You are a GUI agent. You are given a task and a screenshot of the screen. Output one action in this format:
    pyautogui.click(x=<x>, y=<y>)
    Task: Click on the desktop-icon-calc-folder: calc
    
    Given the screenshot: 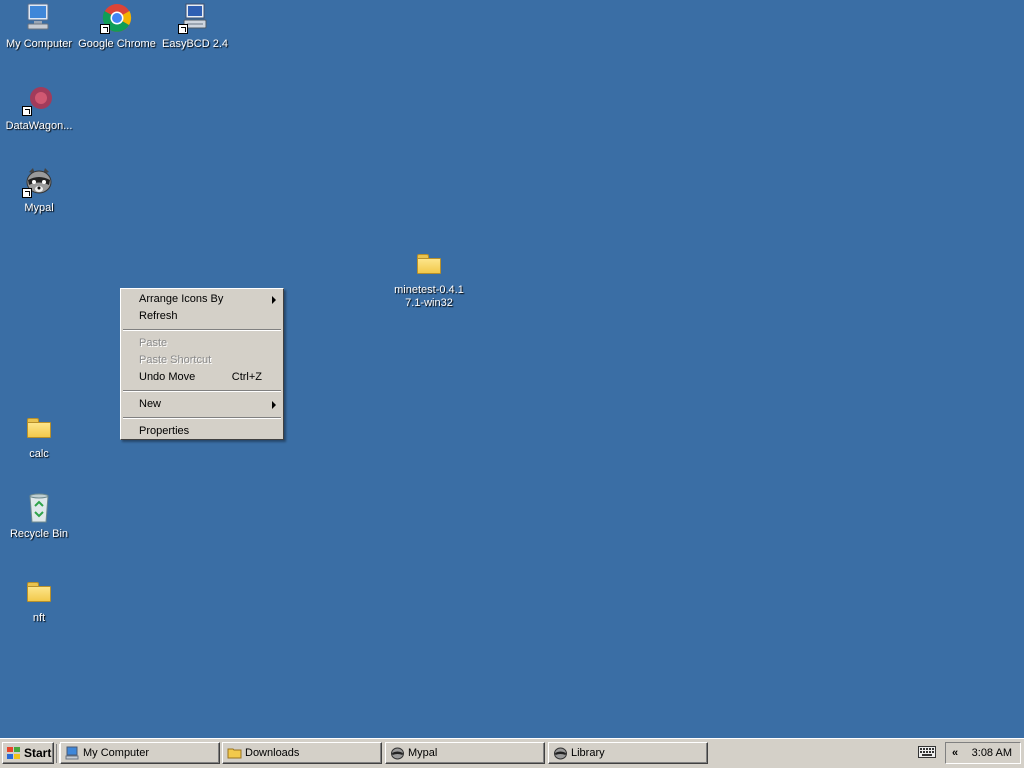 What is the action you would take?
    pyautogui.click(x=39, y=436)
    